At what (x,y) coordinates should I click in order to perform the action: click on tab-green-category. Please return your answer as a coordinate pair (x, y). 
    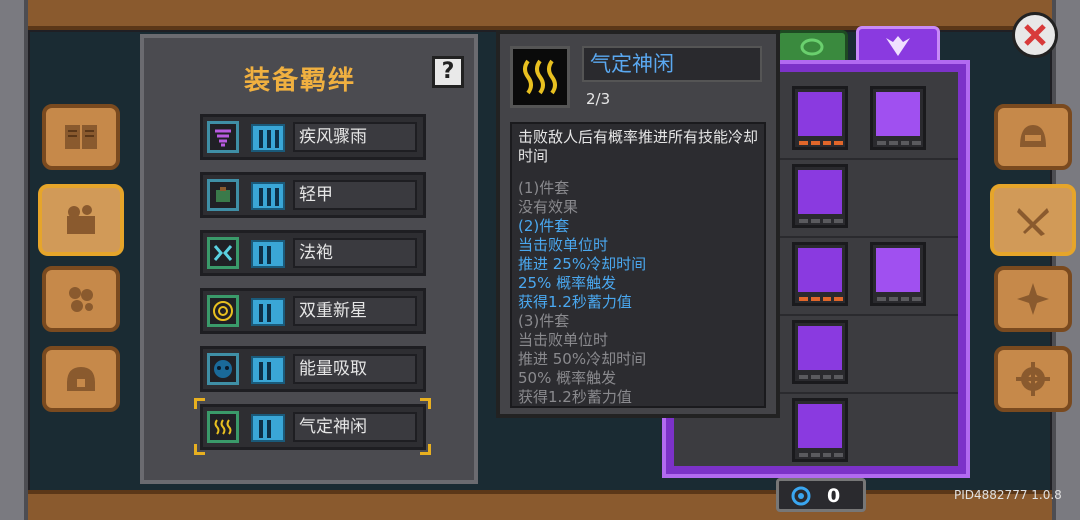
    Looking at the image, I should click on (812, 47).